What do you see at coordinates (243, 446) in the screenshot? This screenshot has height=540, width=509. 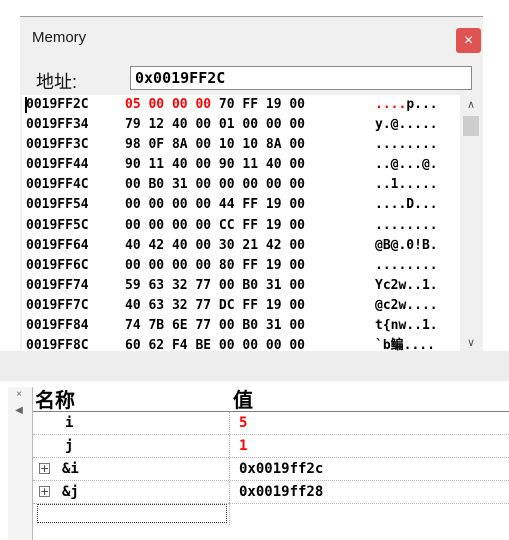 I see `watch-row-value: 1` at bounding box center [243, 446].